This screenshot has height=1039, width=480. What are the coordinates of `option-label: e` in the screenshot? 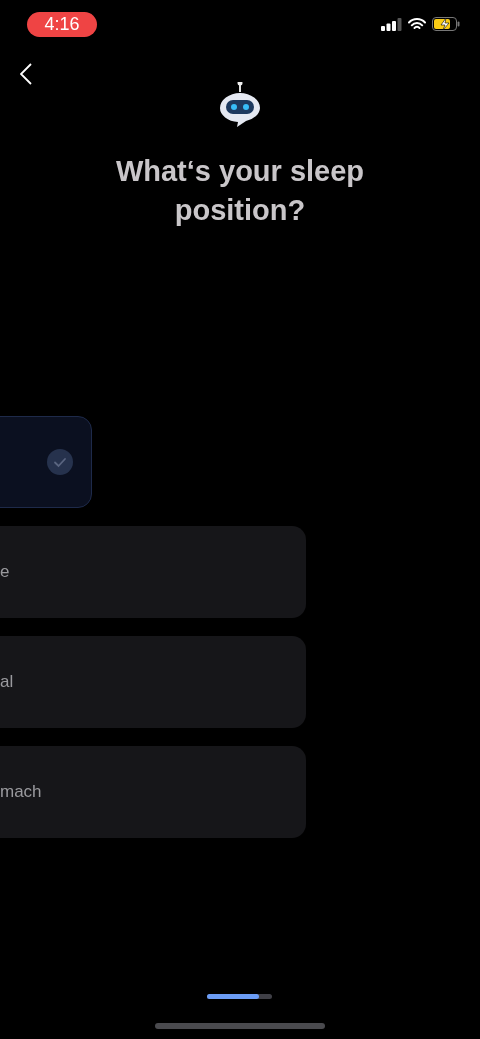 It's located at (5, 572).